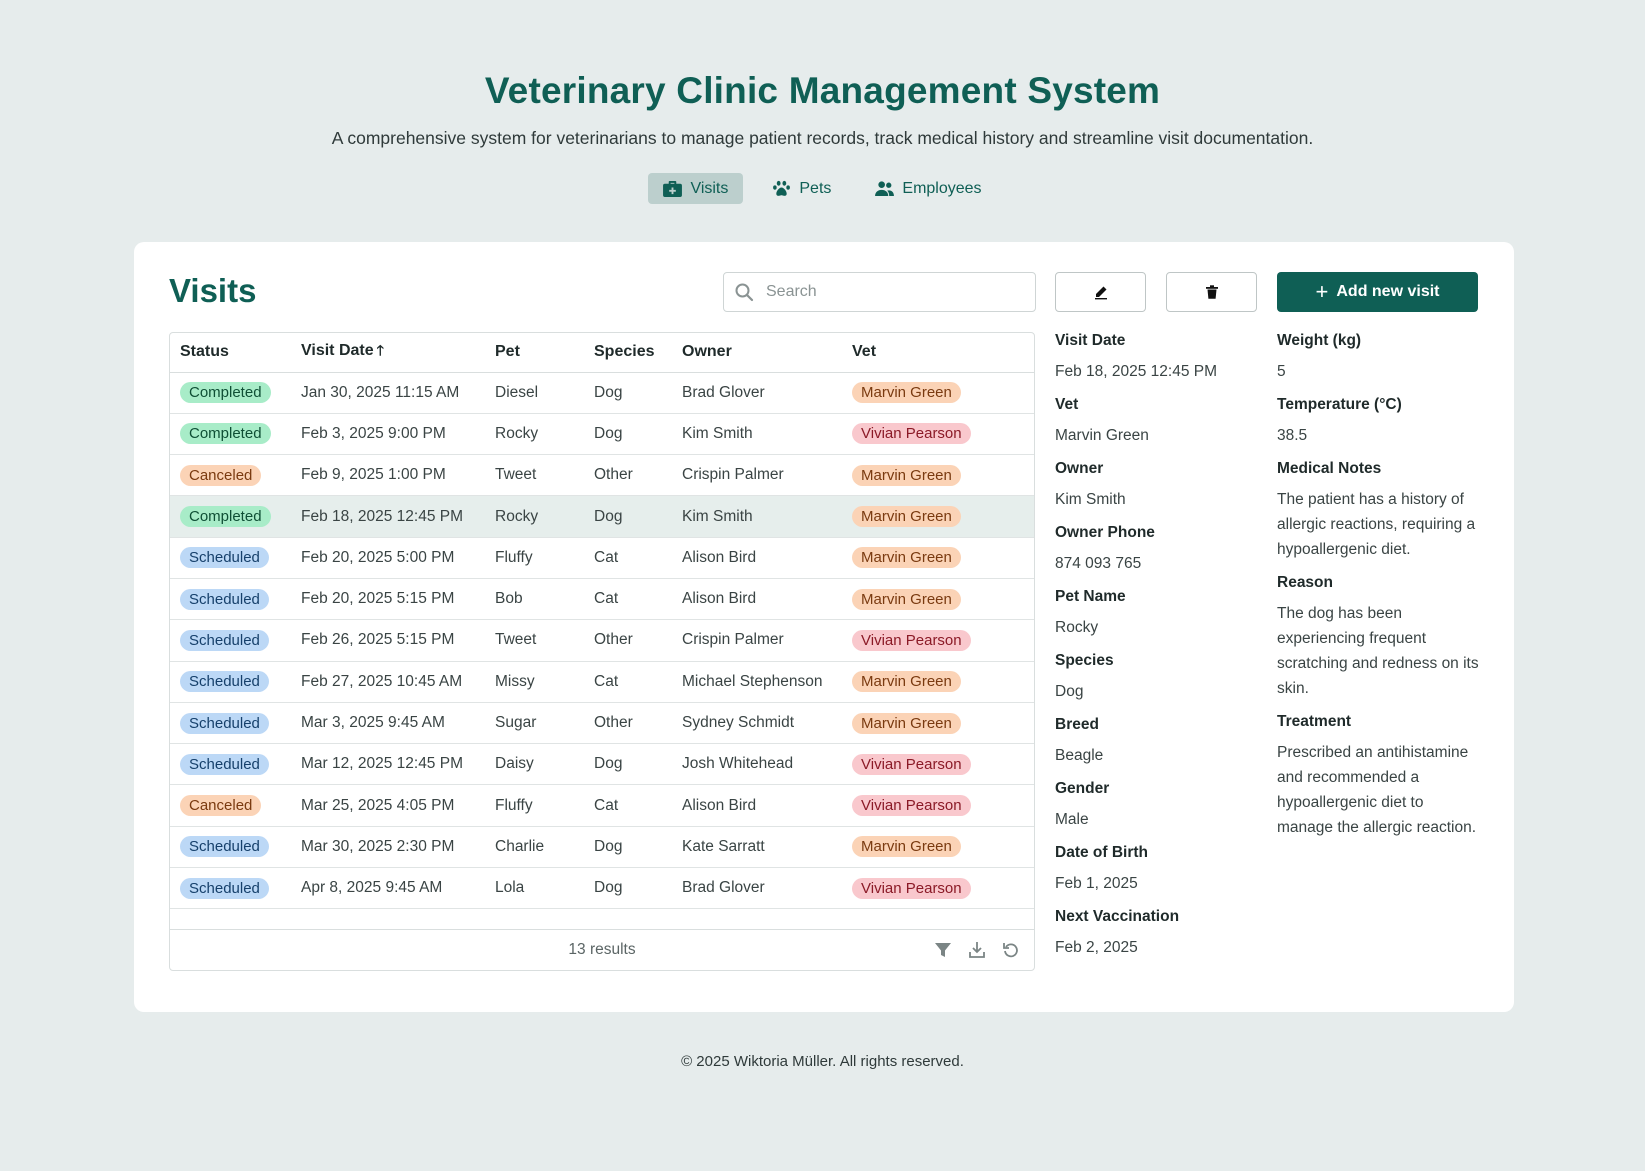  Describe the element at coordinates (1067, 404) in the screenshot. I see `detail-label: Vet` at that location.